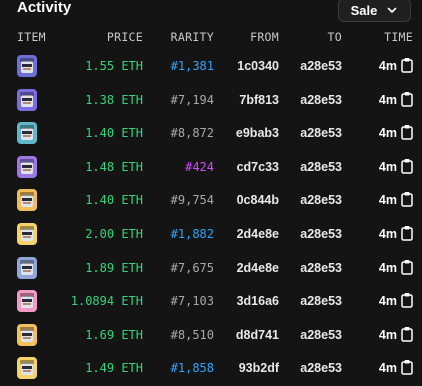 The width and height of the screenshot is (422, 386). Describe the element at coordinates (257, 133) in the screenshot. I see `from-address: e9bab3` at that location.